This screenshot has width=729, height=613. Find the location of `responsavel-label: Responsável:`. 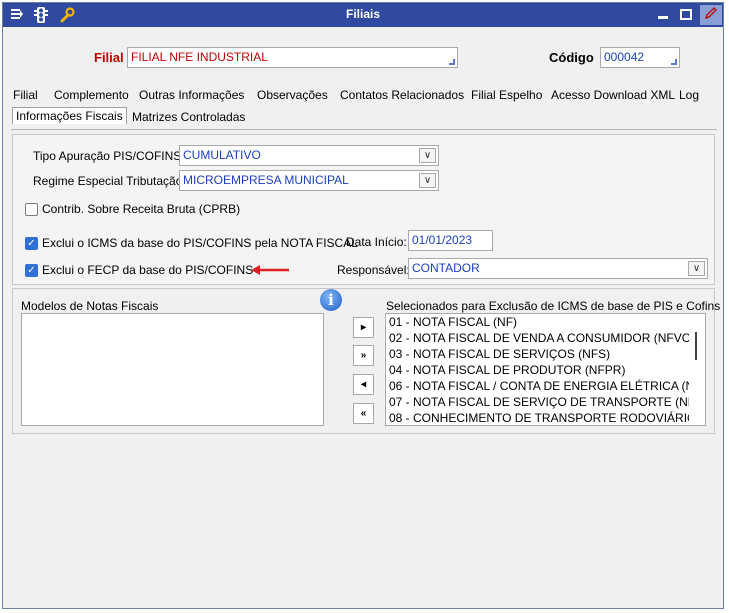

responsavel-label: Responsável: is located at coordinates (373, 270).